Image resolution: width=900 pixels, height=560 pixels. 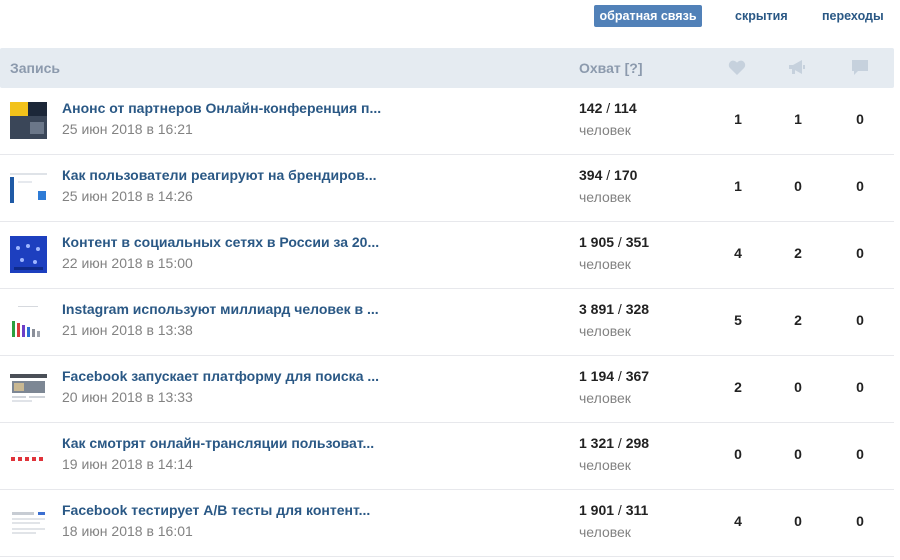 What do you see at coordinates (860, 70) in the screenshot?
I see `comment-icon` at bounding box center [860, 70].